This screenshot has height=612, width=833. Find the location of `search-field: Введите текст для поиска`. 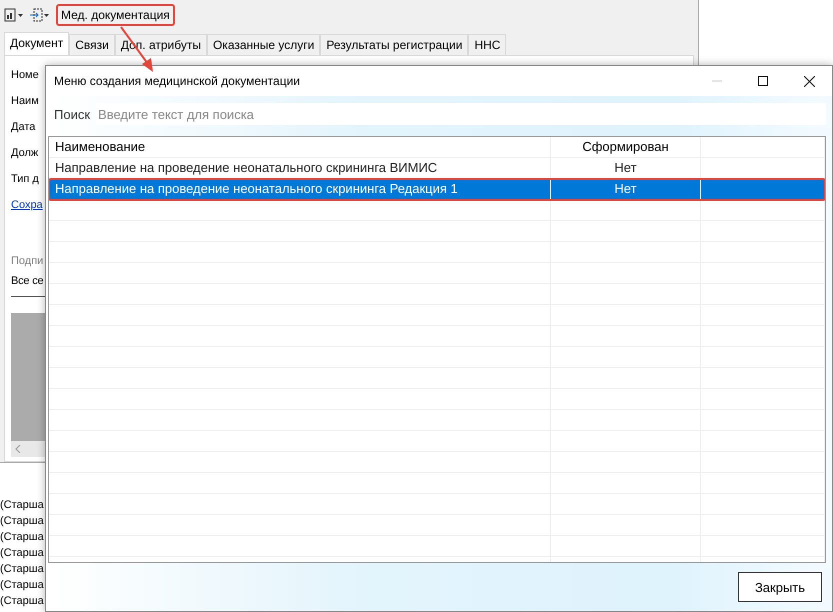

search-field: Введите текст для поиска is located at coordinates (461, 114).